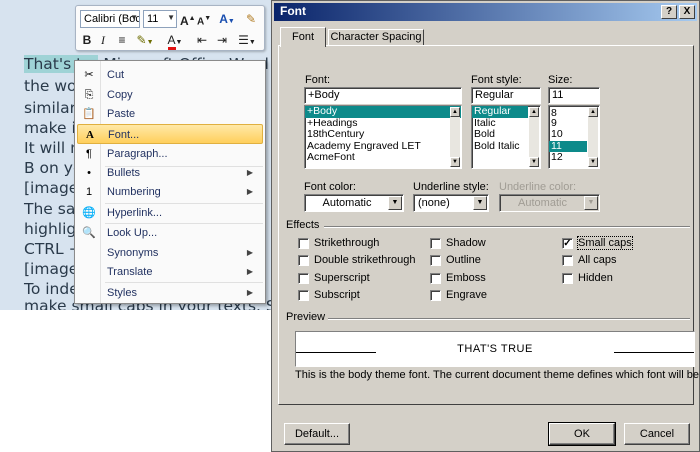  What do you see at coordinates (485, 12) in the screenshot?
I see `dialog-titlebar: Font ? X` at bounding box center [485, 12].